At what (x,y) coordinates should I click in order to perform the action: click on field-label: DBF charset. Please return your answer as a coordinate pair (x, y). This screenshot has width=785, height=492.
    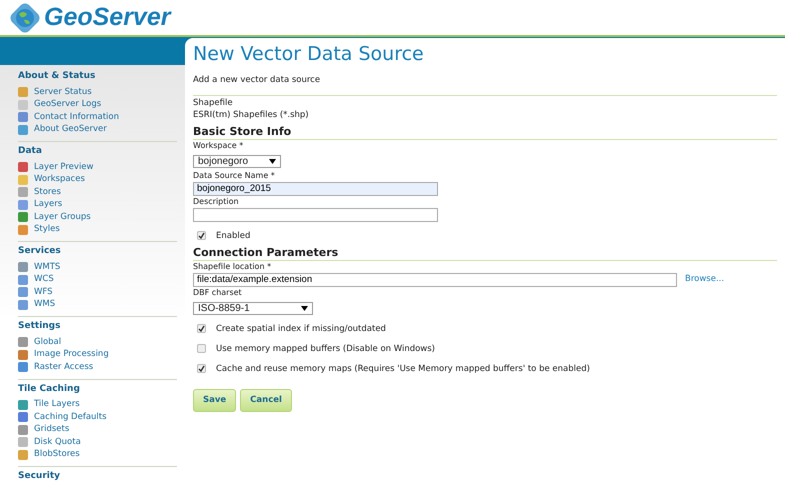
    Looking at the image, I should click on (218, 293).